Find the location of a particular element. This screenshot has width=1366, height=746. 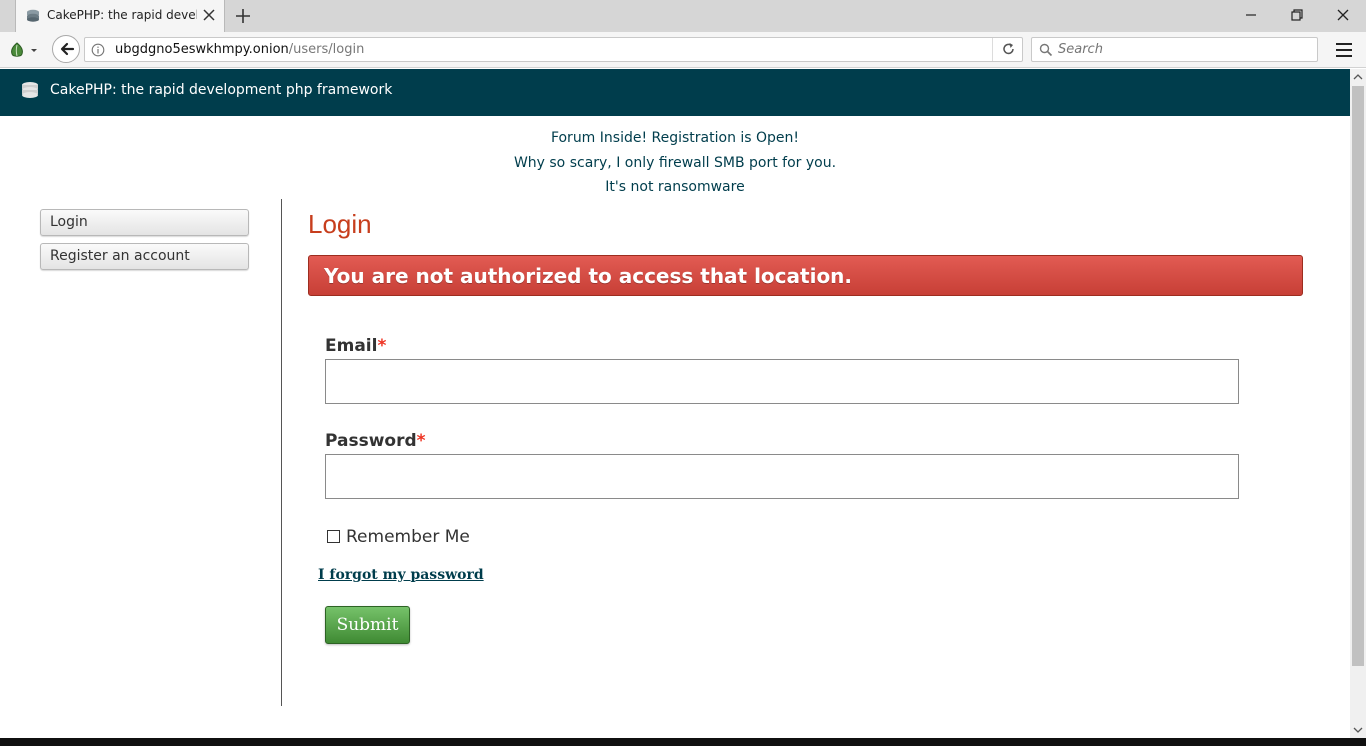

browser-search-input is located at coordinates (1183, 49).